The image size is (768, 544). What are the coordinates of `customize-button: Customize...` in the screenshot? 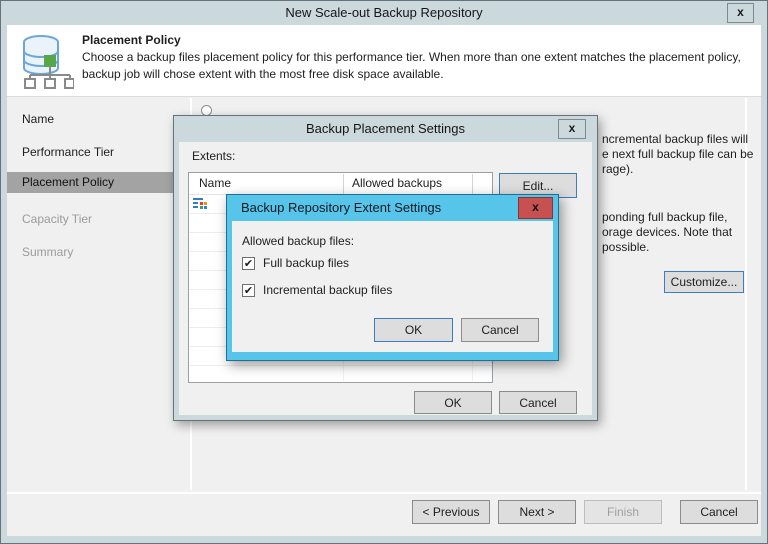 It's located at (704, 282).